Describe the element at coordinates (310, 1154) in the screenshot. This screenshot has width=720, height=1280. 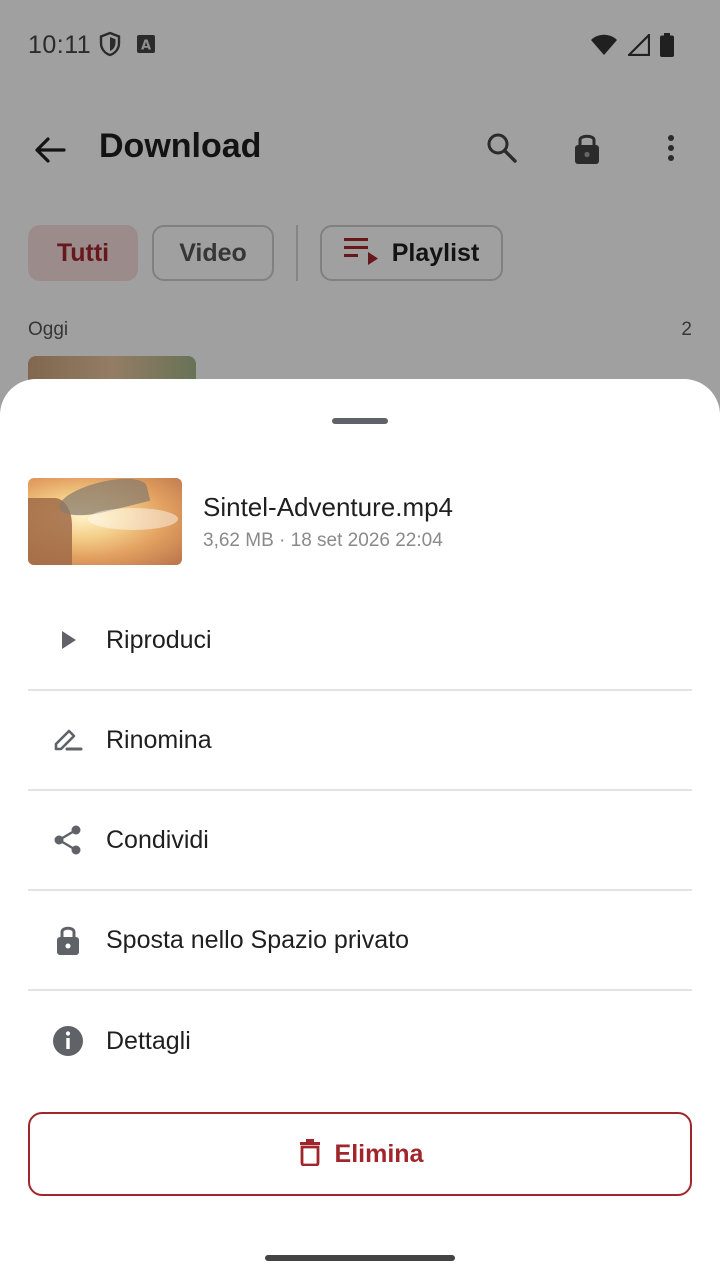
I see `trash-icon` at that location.